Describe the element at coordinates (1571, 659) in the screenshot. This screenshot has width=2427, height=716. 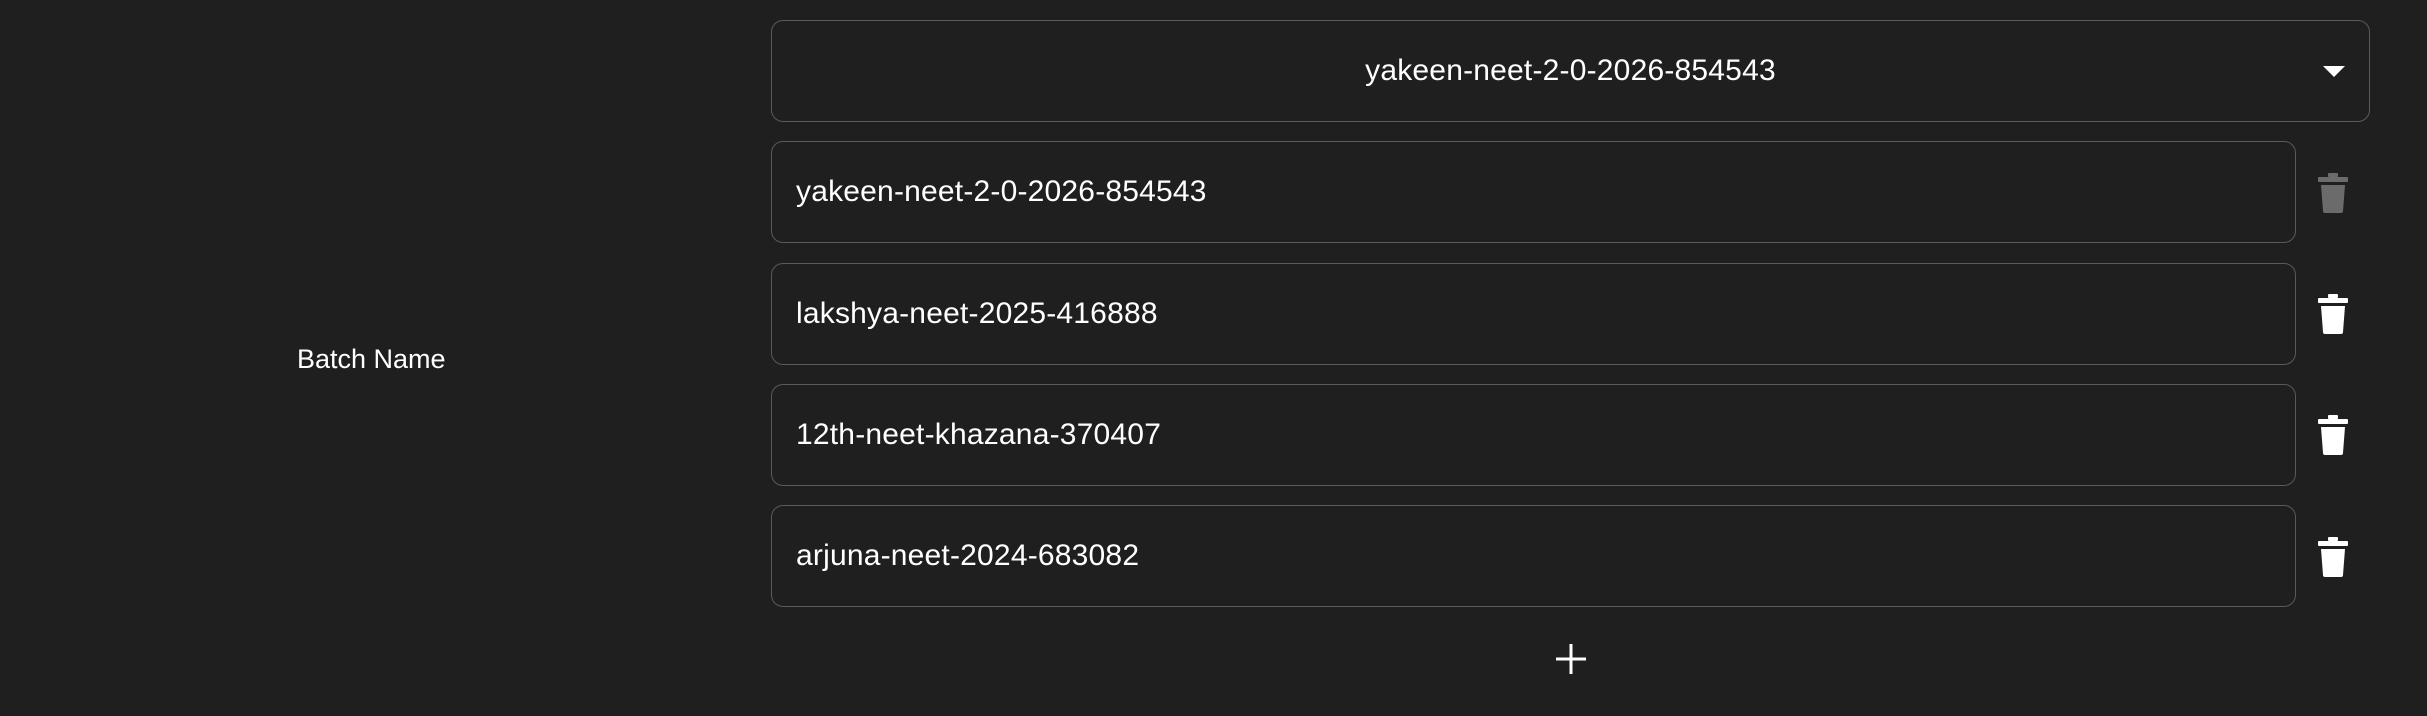
I see `plus-icon` at that location.